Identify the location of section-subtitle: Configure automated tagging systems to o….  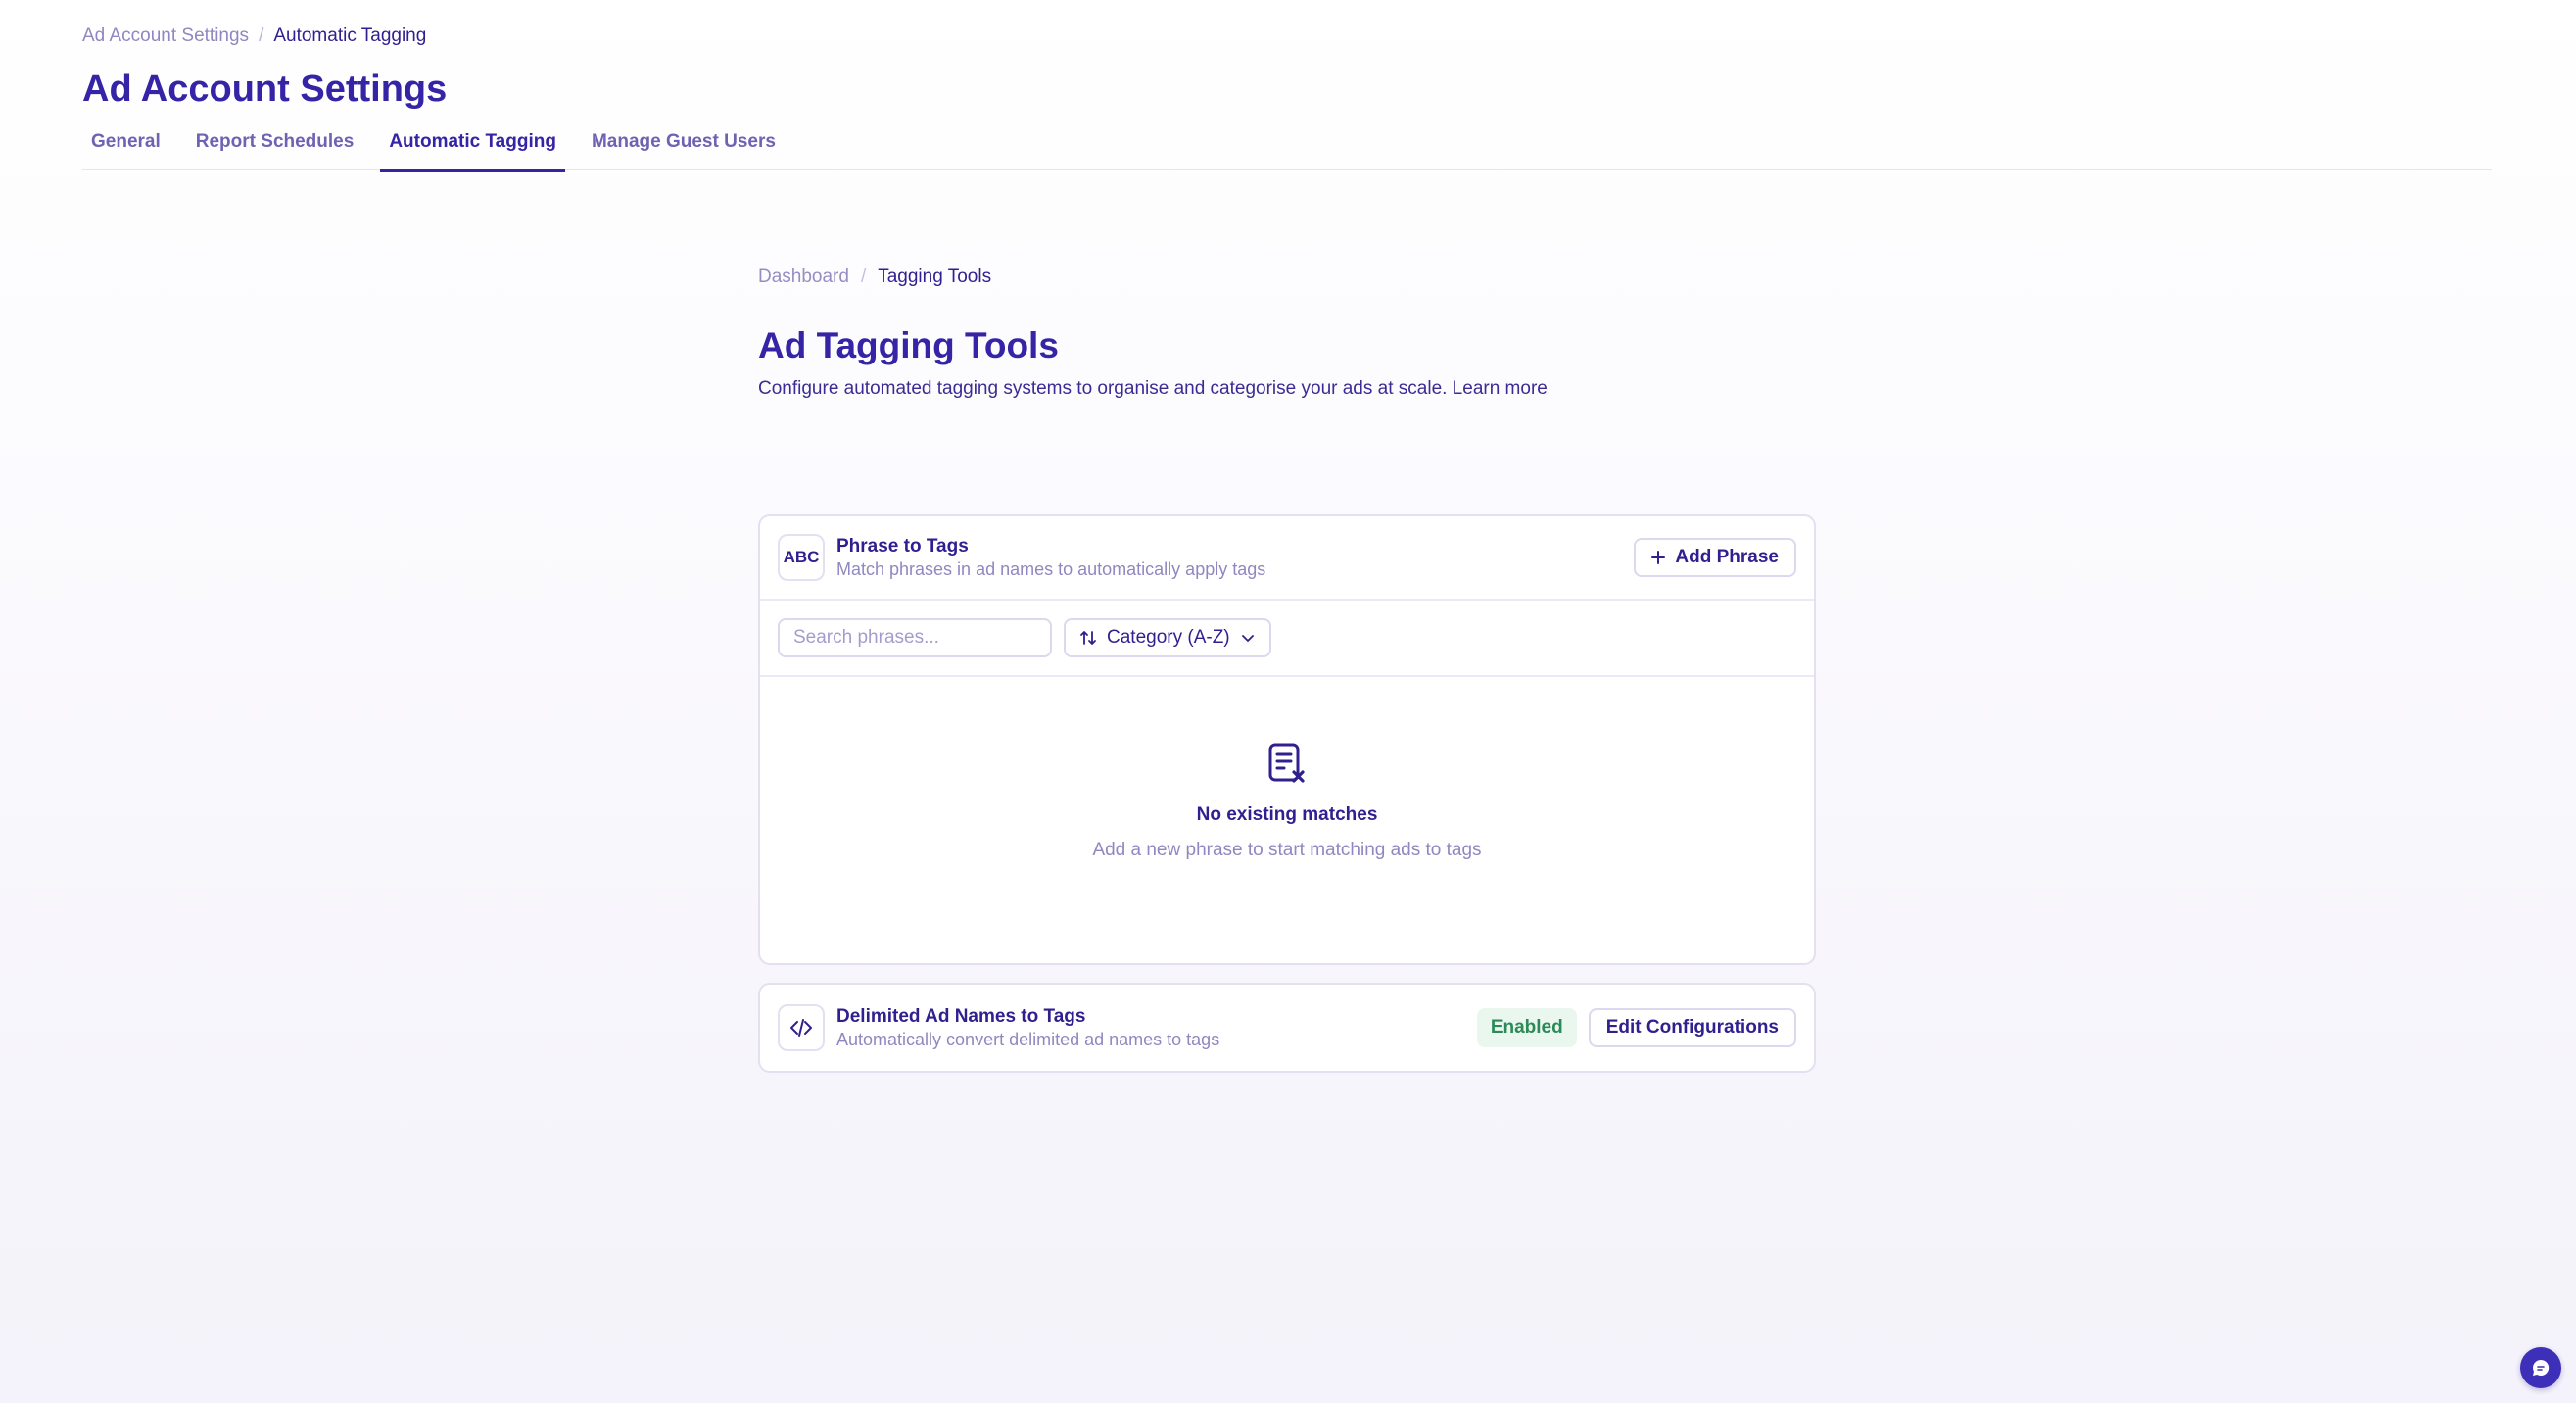
(1153, 389).